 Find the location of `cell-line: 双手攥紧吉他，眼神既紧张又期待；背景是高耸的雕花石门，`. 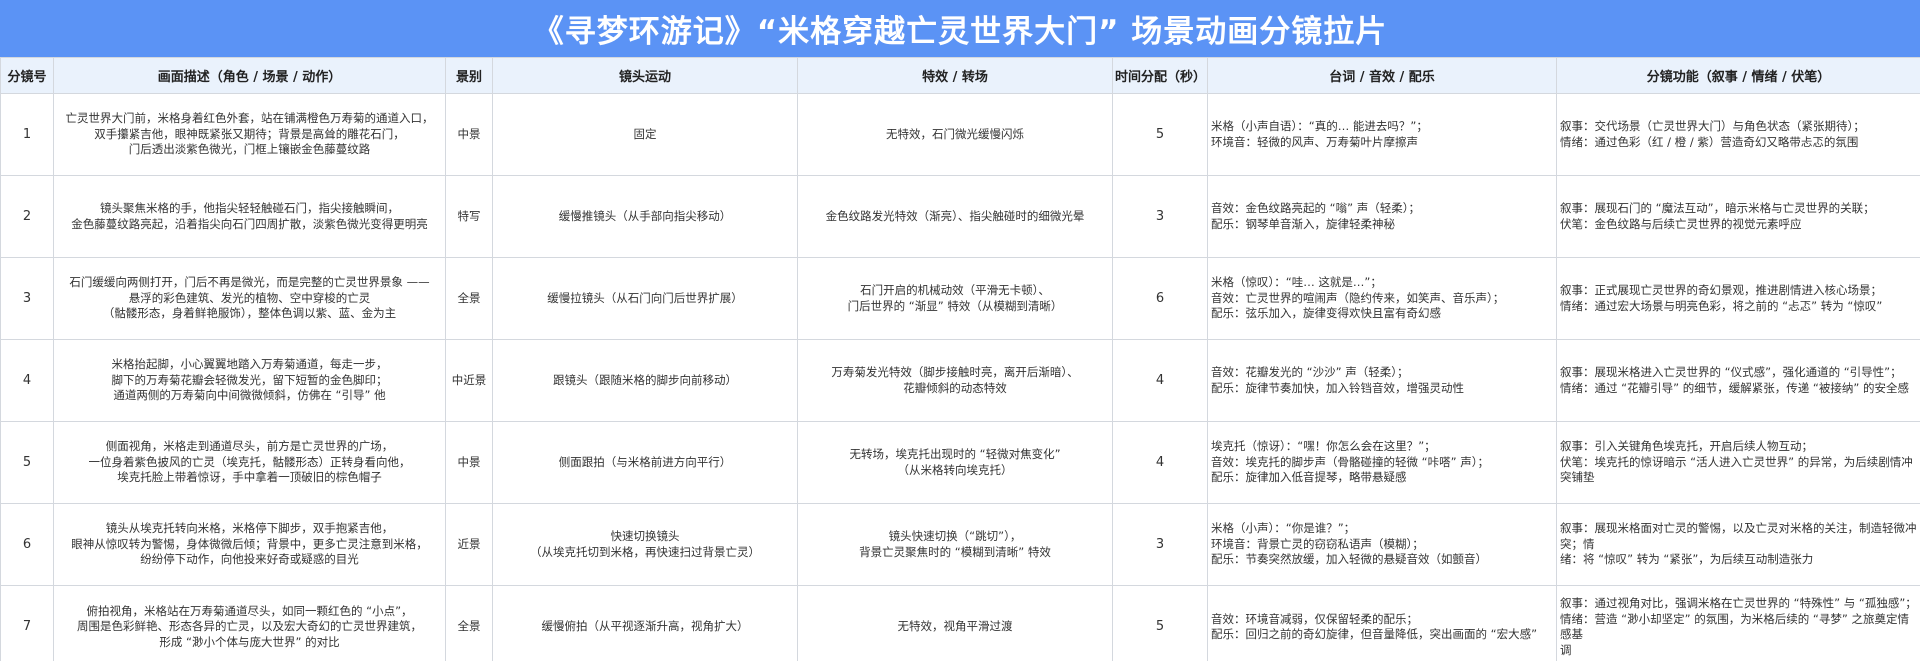

cell-line: 双手攥紧吉他，眼神既紧张又期待；背景是高耸的雕花石门， is located at coordinates (249, 133).